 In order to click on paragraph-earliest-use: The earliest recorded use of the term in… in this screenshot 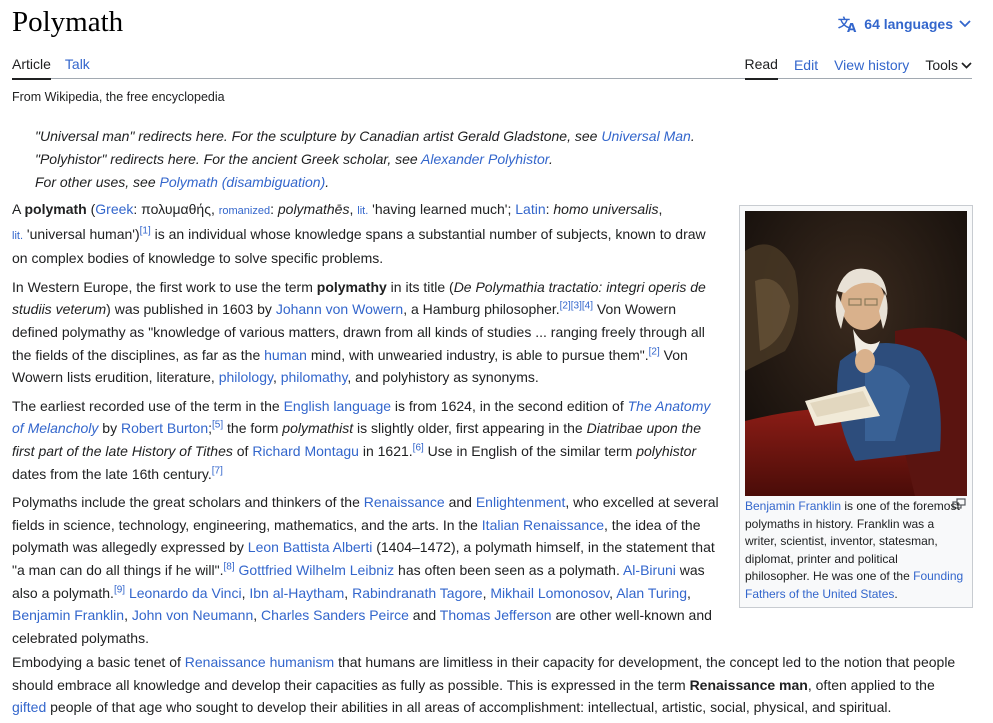, I will do `click(361, 439)`.